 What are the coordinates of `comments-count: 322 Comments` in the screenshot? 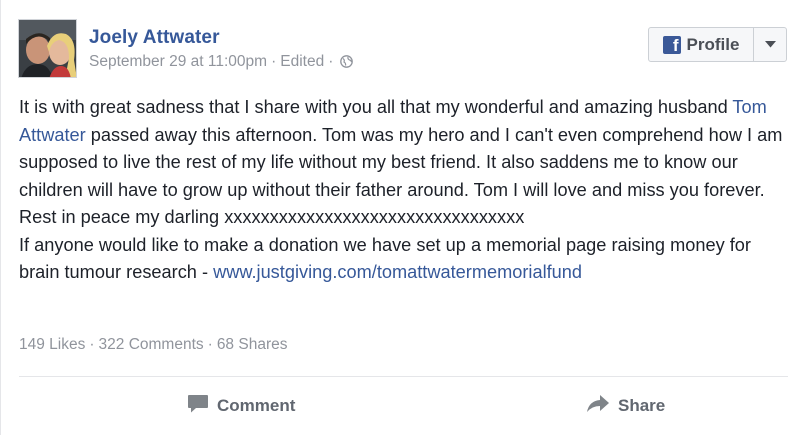 It's located at (151, 344).